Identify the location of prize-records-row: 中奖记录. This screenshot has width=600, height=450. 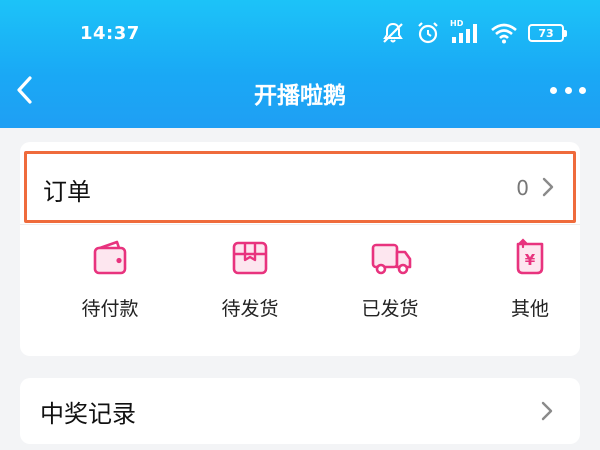
(300, 411).